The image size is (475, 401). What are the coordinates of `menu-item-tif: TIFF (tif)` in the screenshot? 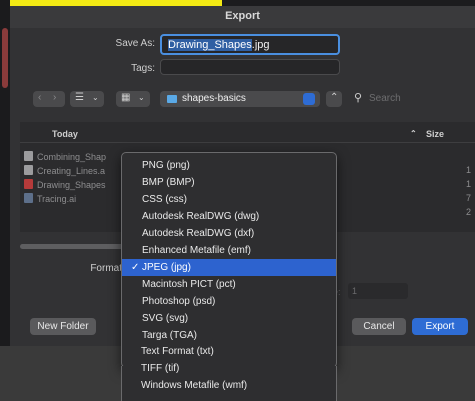 It's located at (228, 368).